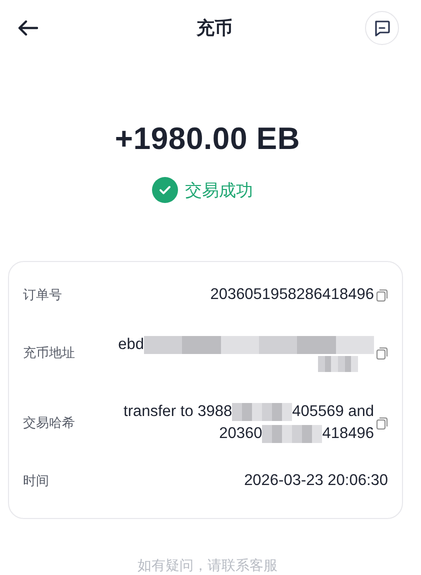 This screenshot has width=421, height=575. Describe the element at coordinates (208, 139) in the screenshot. I see `amount-text: +1980.00 EB` at that location.